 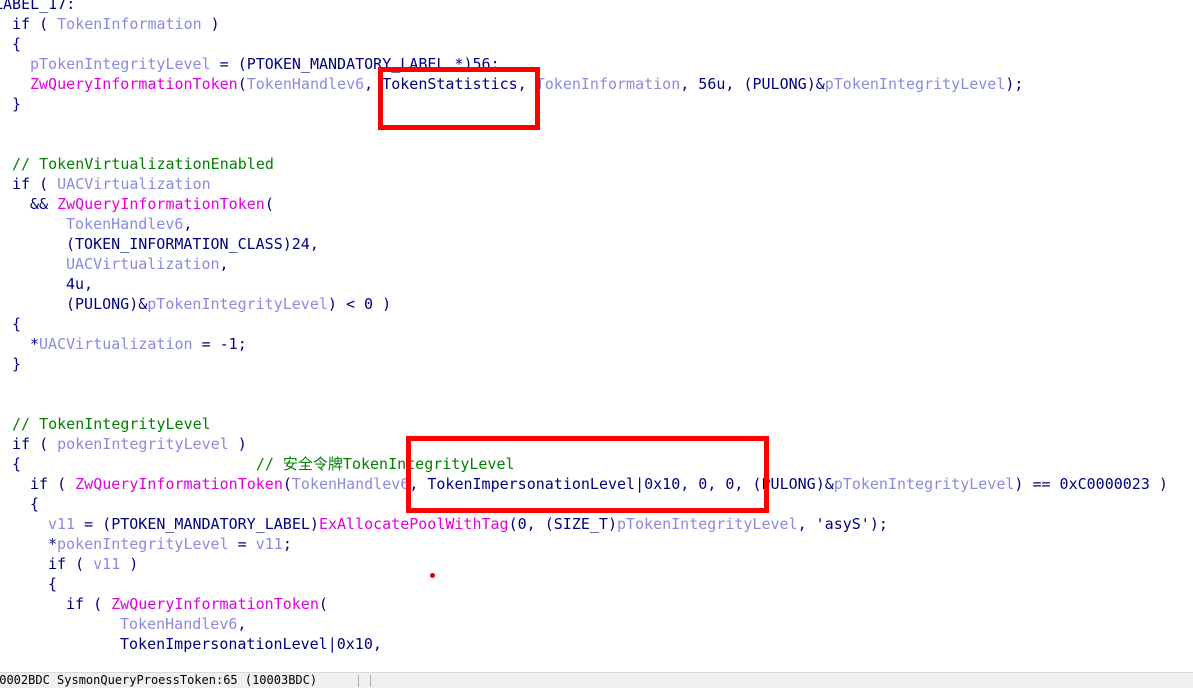 I want to click on code-line: if ( pokenIntegrityLevel ), so click(x=129, y=444).